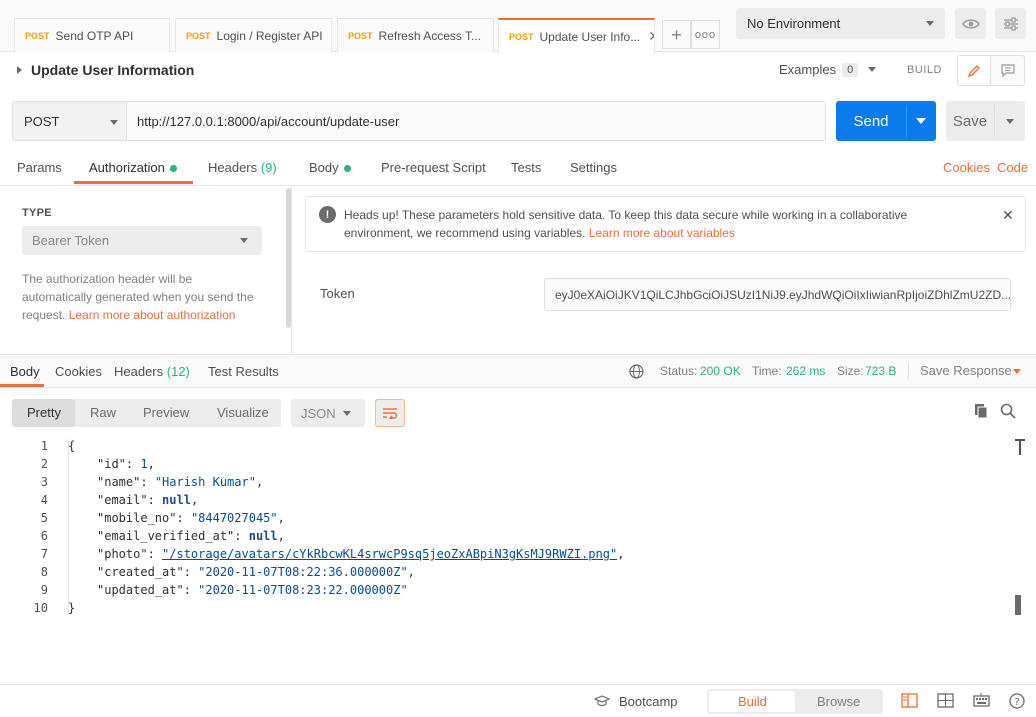 The width and height of the screenshot is (1036, 717). Describe the element at coordinates (191, 536) in the screenshot. I see `code-text: "email_verified_at": null,` at that location.